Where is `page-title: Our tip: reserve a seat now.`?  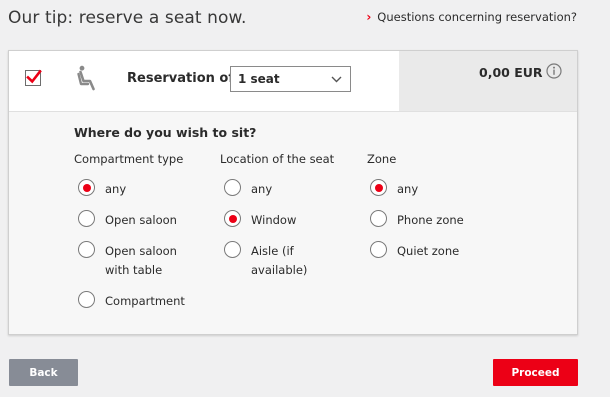
page-title: Our tip: reserve a seat now. is located at coordinates (127, 18).